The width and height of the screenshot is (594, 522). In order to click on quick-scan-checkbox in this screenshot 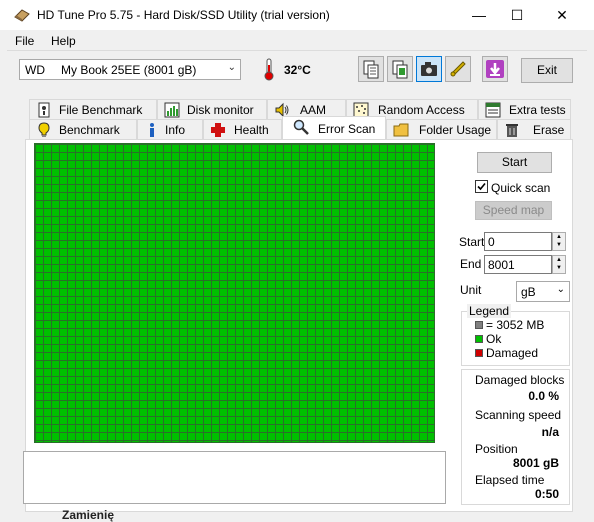, I will do `click(481, 186)`.